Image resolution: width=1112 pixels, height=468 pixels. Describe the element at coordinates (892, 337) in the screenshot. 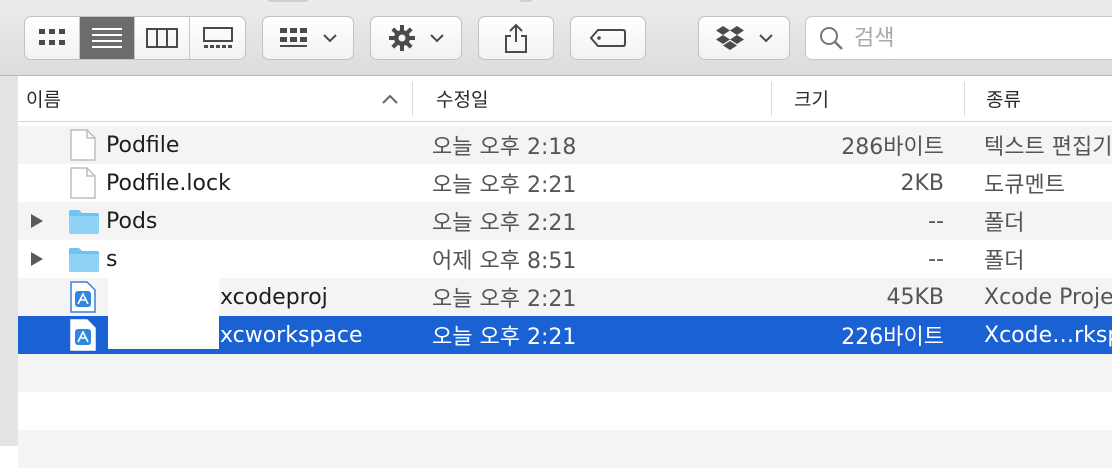

I see `file-size: 226바이트` at that location.